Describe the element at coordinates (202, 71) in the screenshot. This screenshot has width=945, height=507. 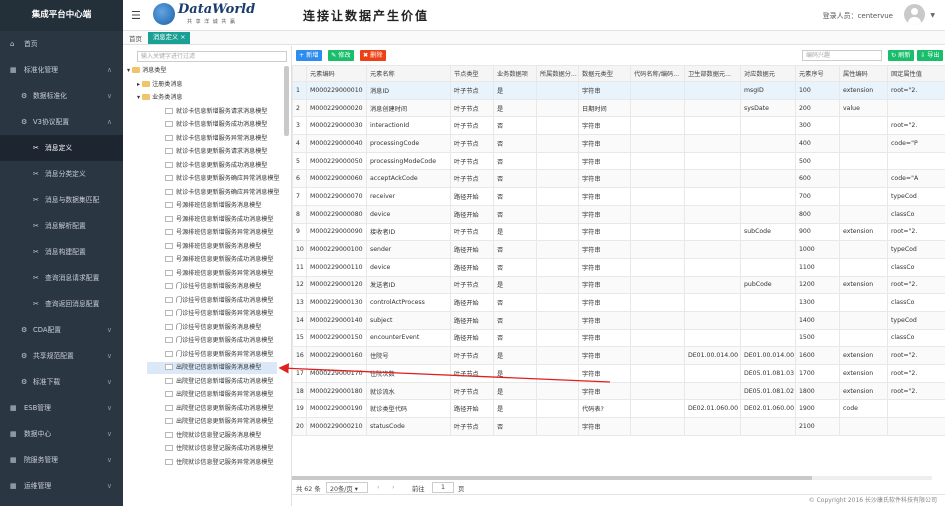
I see `tree-node: ▾消息类型` at that location.